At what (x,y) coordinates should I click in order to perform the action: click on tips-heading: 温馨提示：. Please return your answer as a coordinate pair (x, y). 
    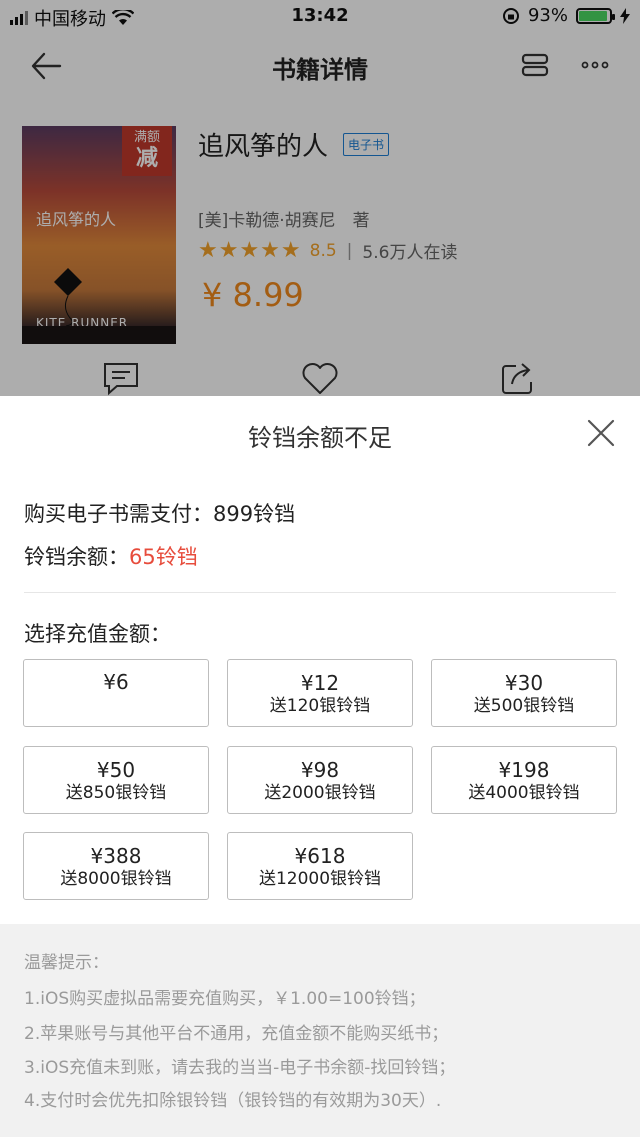
    Looking at the image, I should click on (66, 963).